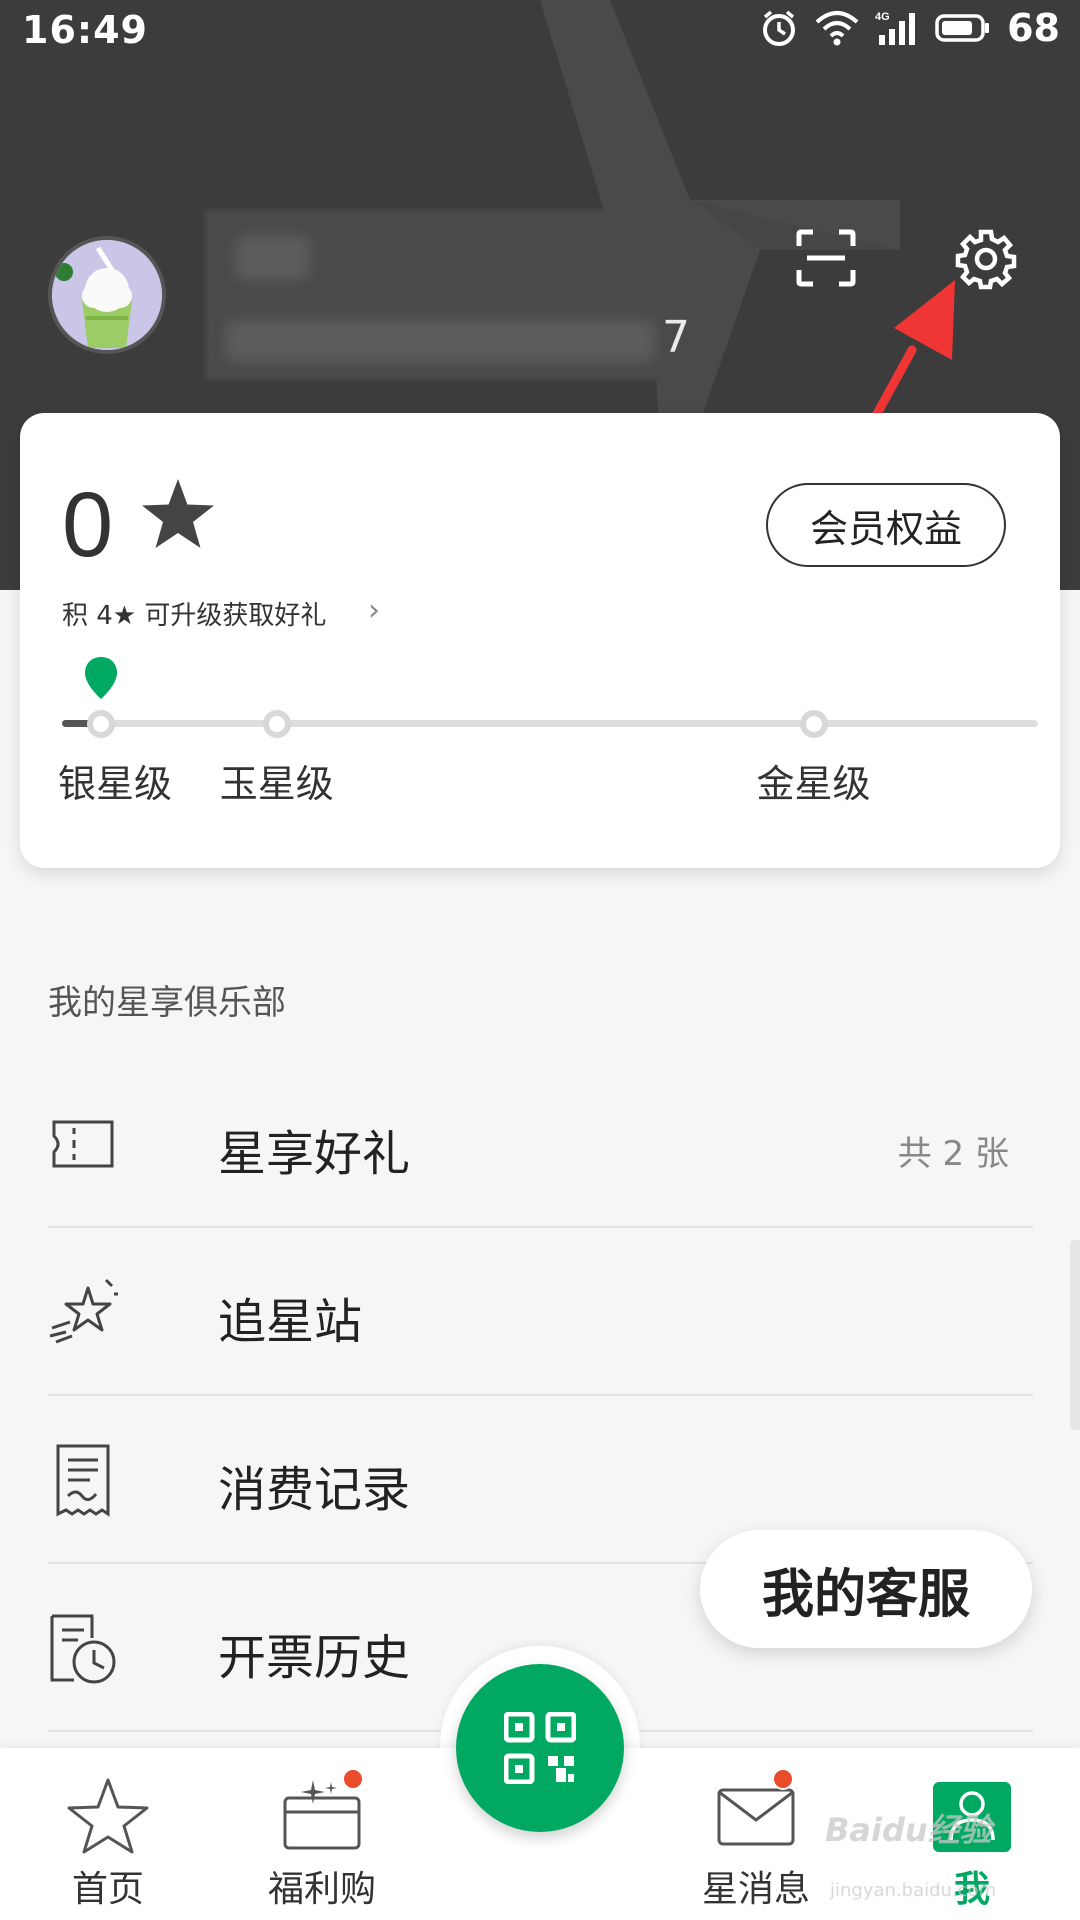 This screenshot has height=1920, width=1080. I want to click on qr-code-icon, so click(540, 1748).